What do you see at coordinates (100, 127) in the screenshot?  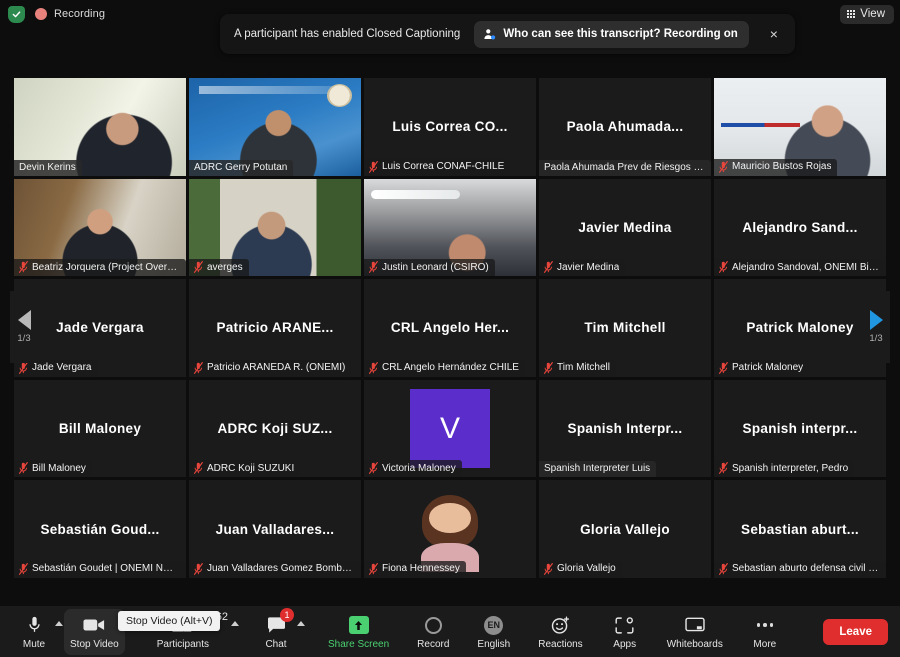 I see `participant-tile: Devin Kerins` at bounding box center [100, 127].